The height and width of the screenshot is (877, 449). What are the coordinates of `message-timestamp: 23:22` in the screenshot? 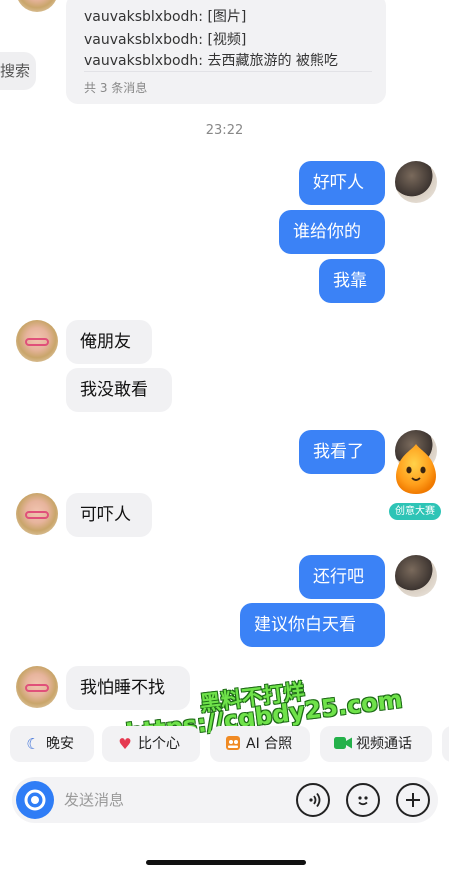 It's located at (224, 130).